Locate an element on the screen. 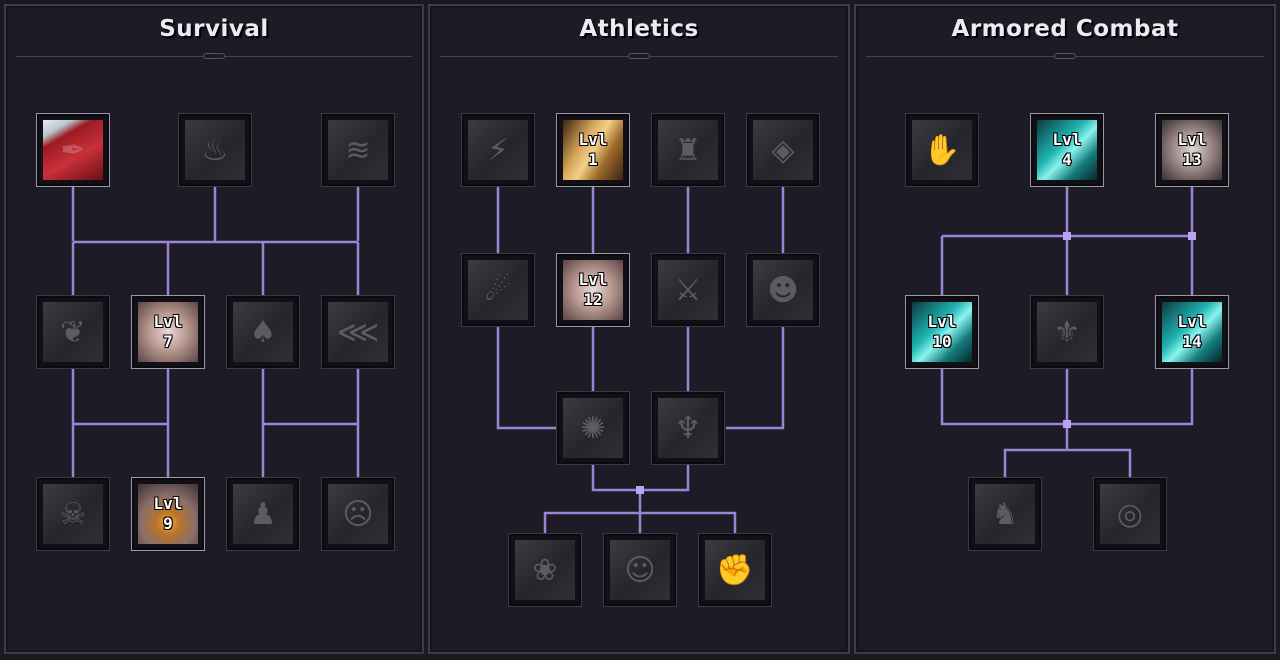 The height and width of the screenshot is (660, 1280). armored-stride-icon: ⚜ is located at coordinates (1067, 332).